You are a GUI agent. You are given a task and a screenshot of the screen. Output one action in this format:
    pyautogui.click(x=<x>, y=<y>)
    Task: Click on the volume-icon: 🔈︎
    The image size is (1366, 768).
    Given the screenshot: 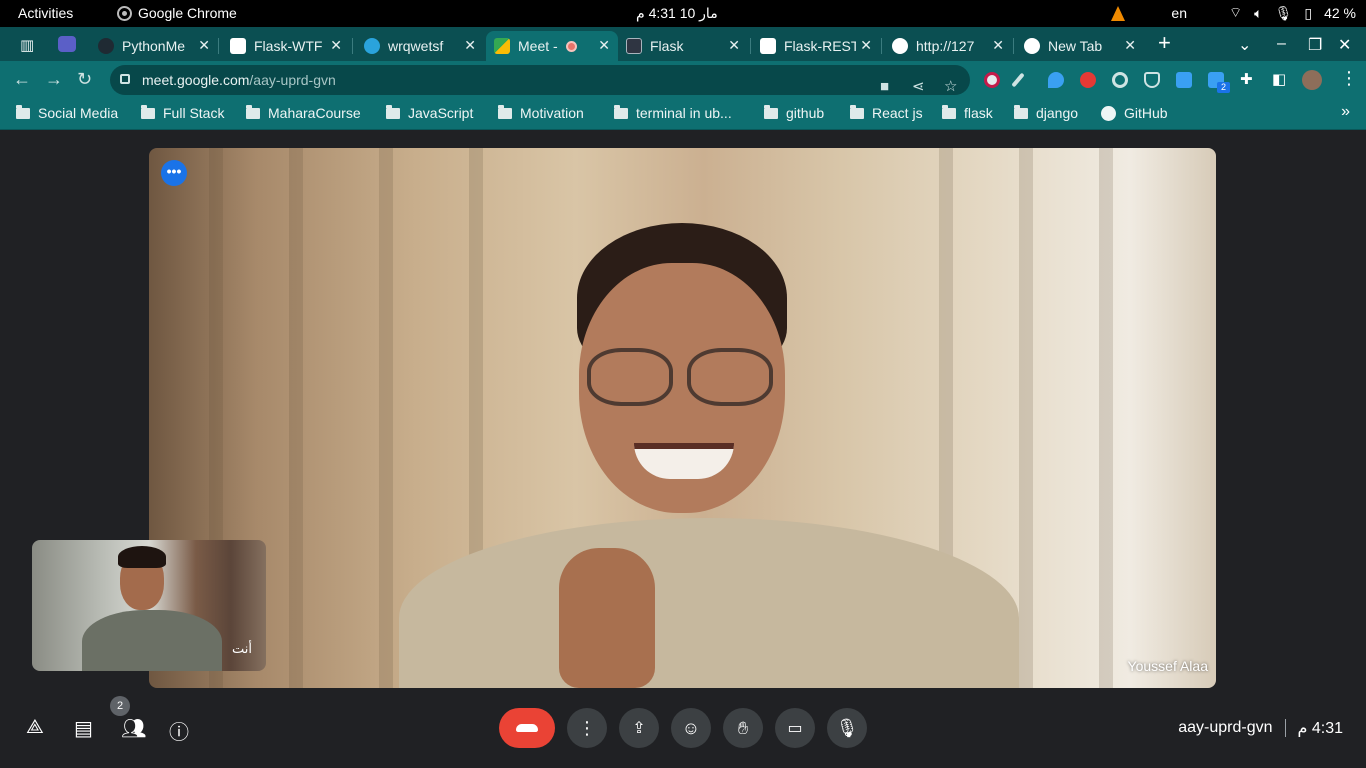 What is the action you would take?
    pyautogui.click(x=1258, y=13)
    